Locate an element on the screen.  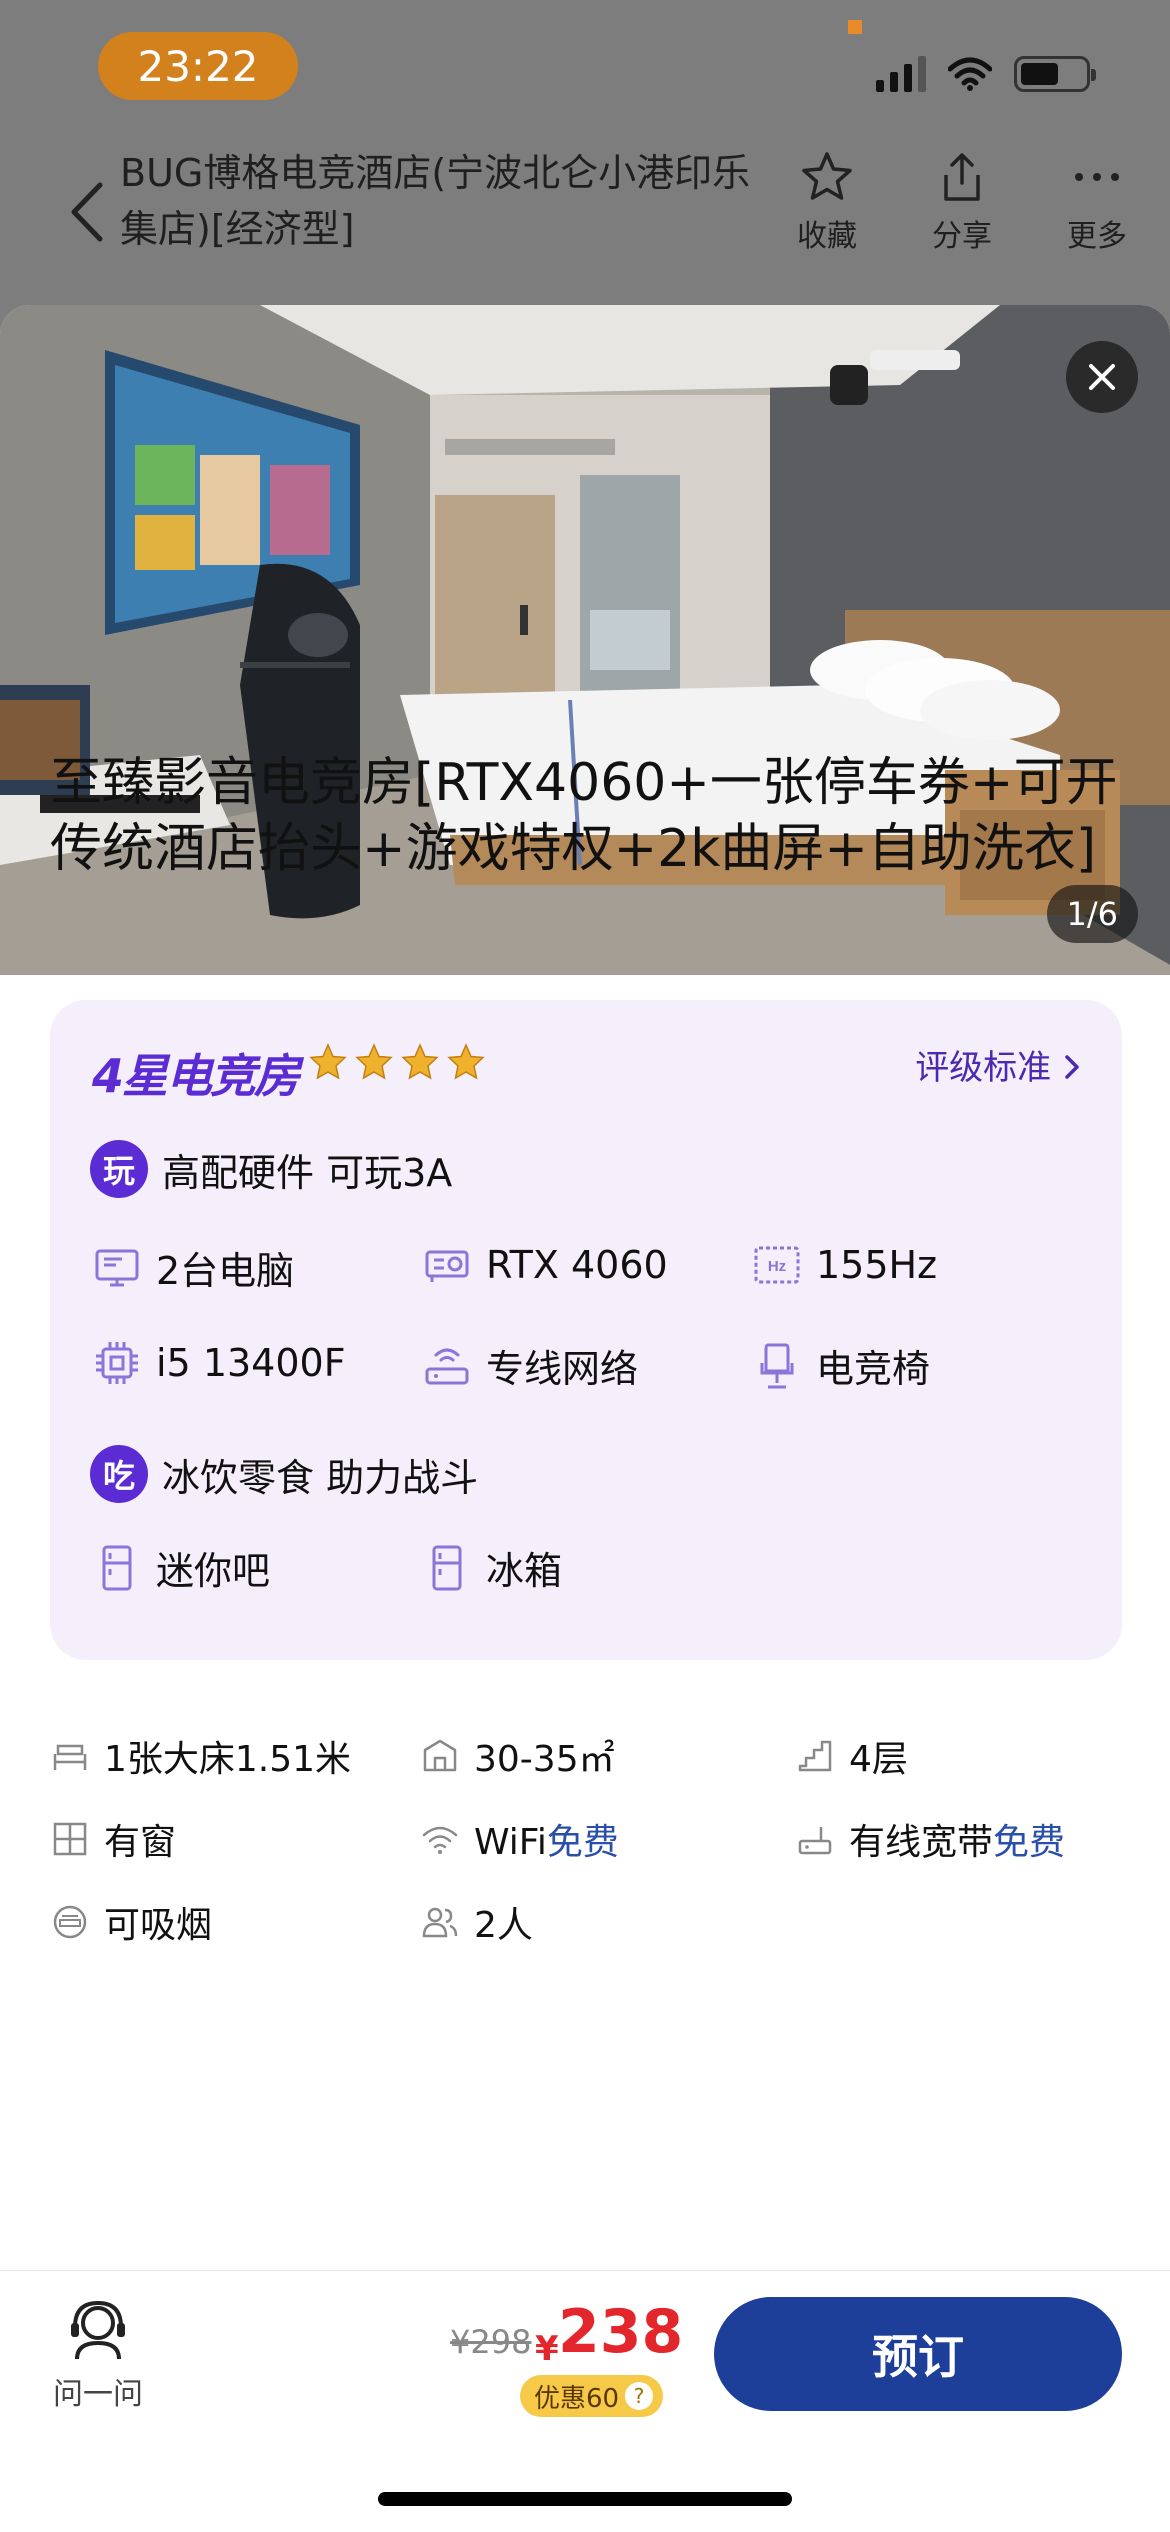
window-icon is located at coordinates (70, 1839).